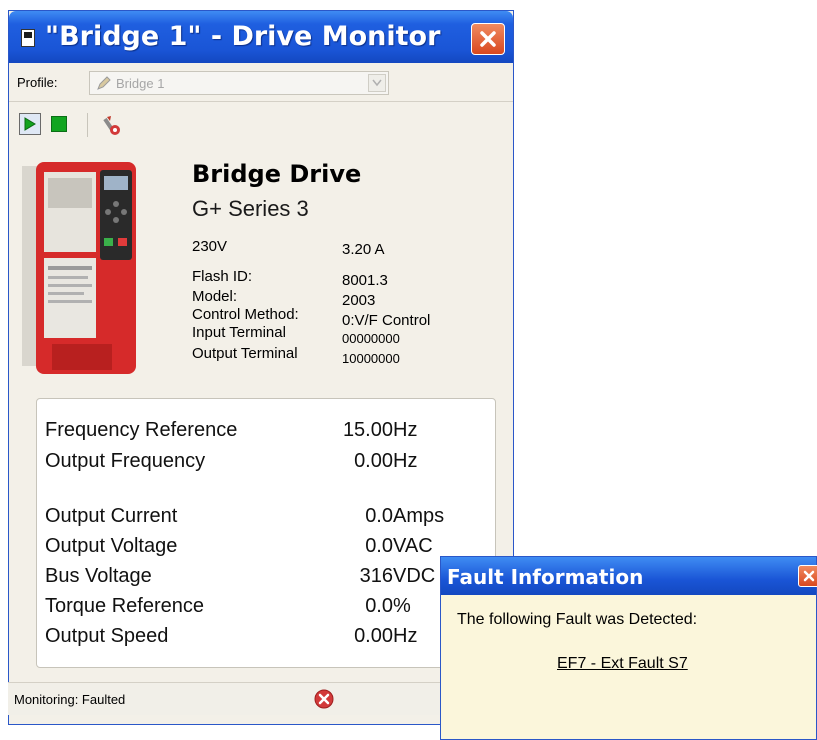  I want to click on profile-dropdown-button, so click(377, 83).